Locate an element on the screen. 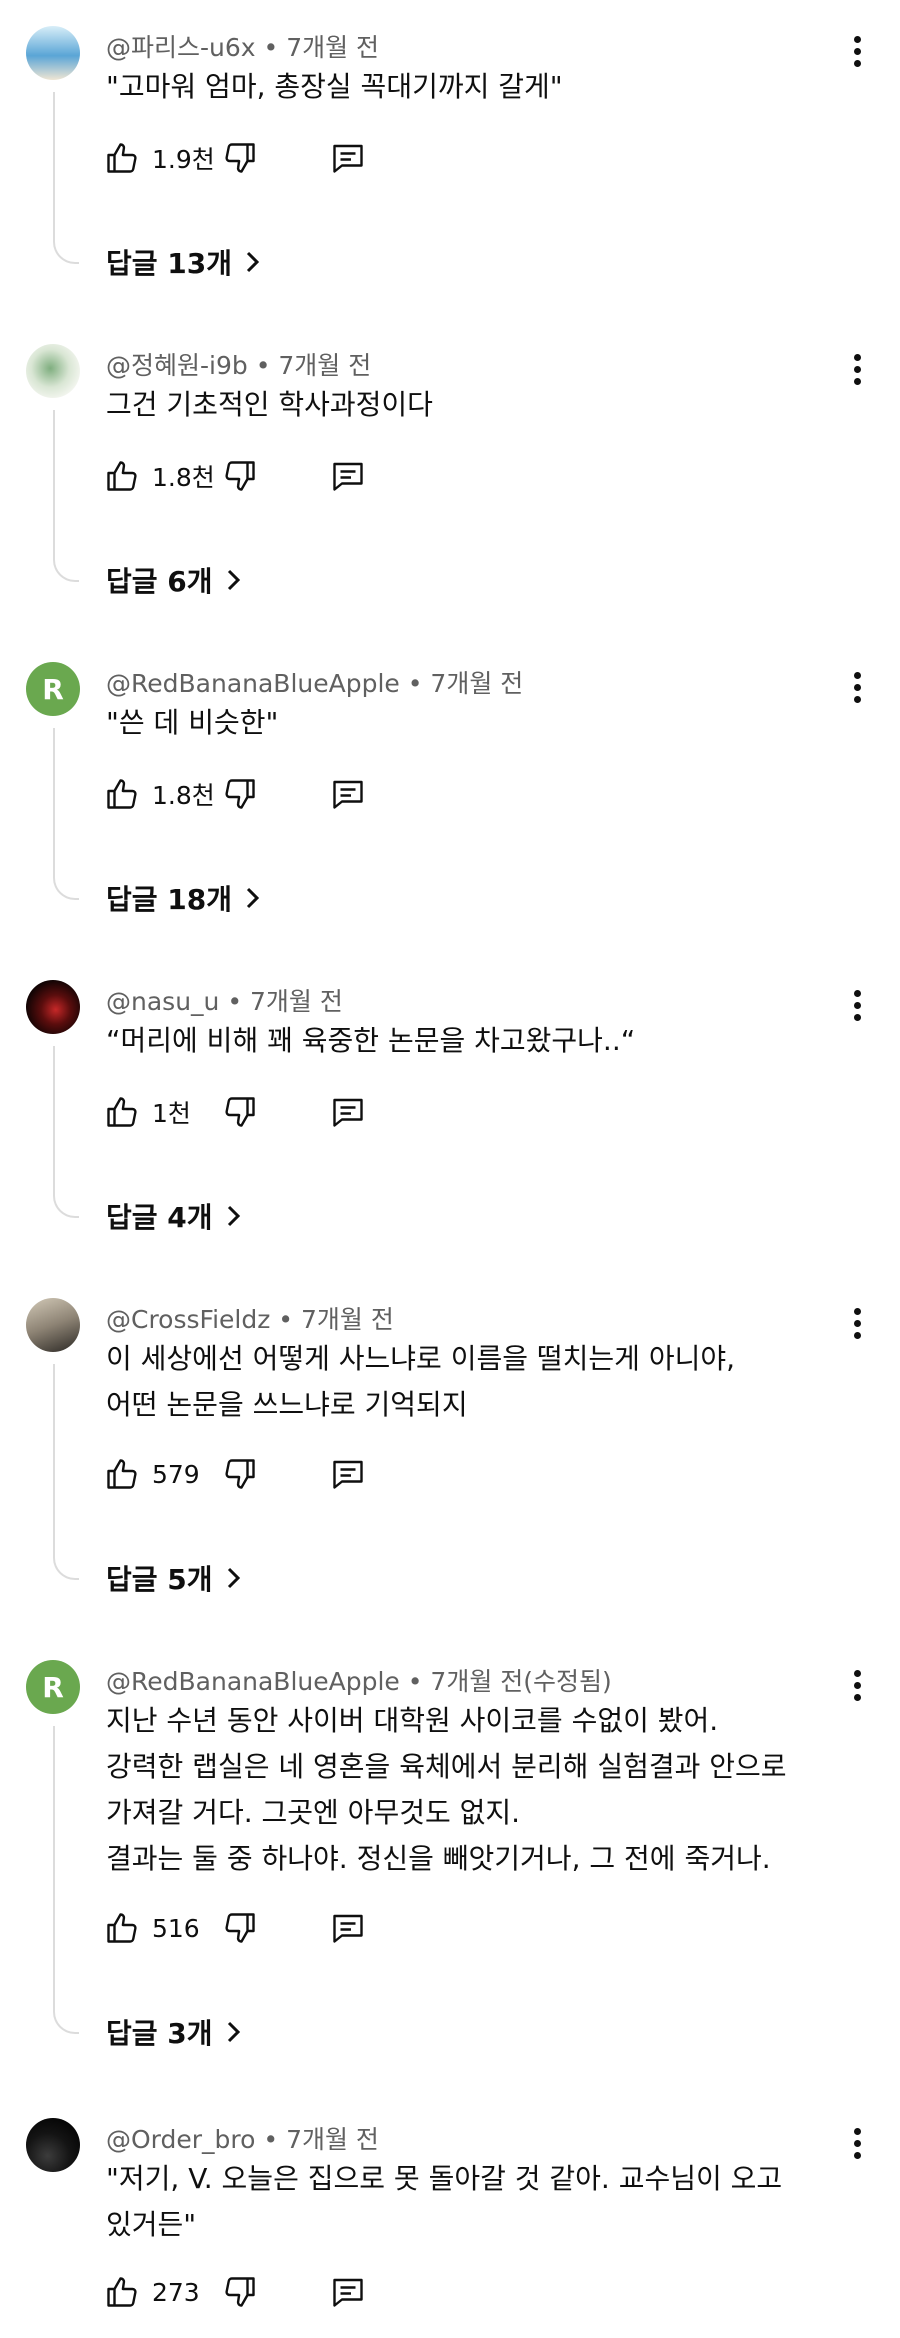 This screenshot has height=2338, width=900. view-replies-button: 답글 6개 is located at coordinates (174, 580).